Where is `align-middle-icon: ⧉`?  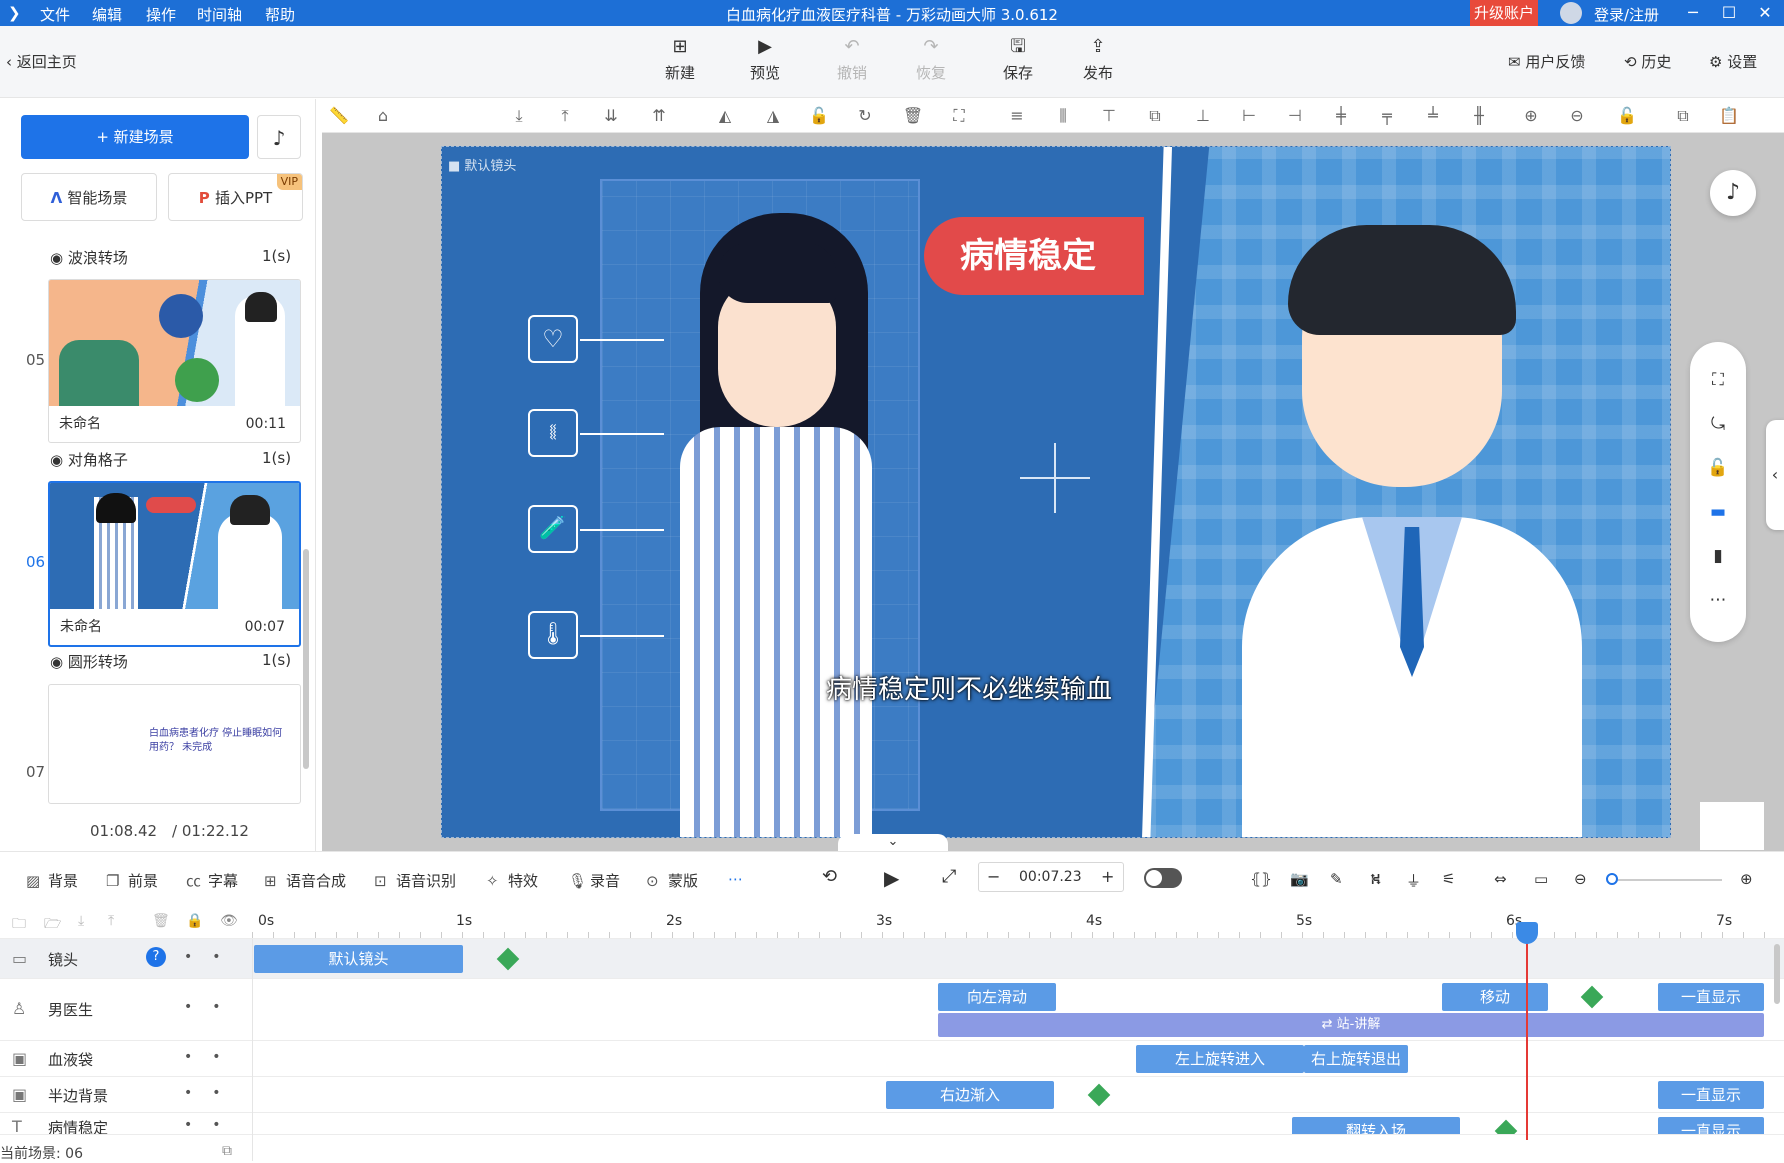
align-middle-icon: ⧉ is located at coordinates (1155, 116).